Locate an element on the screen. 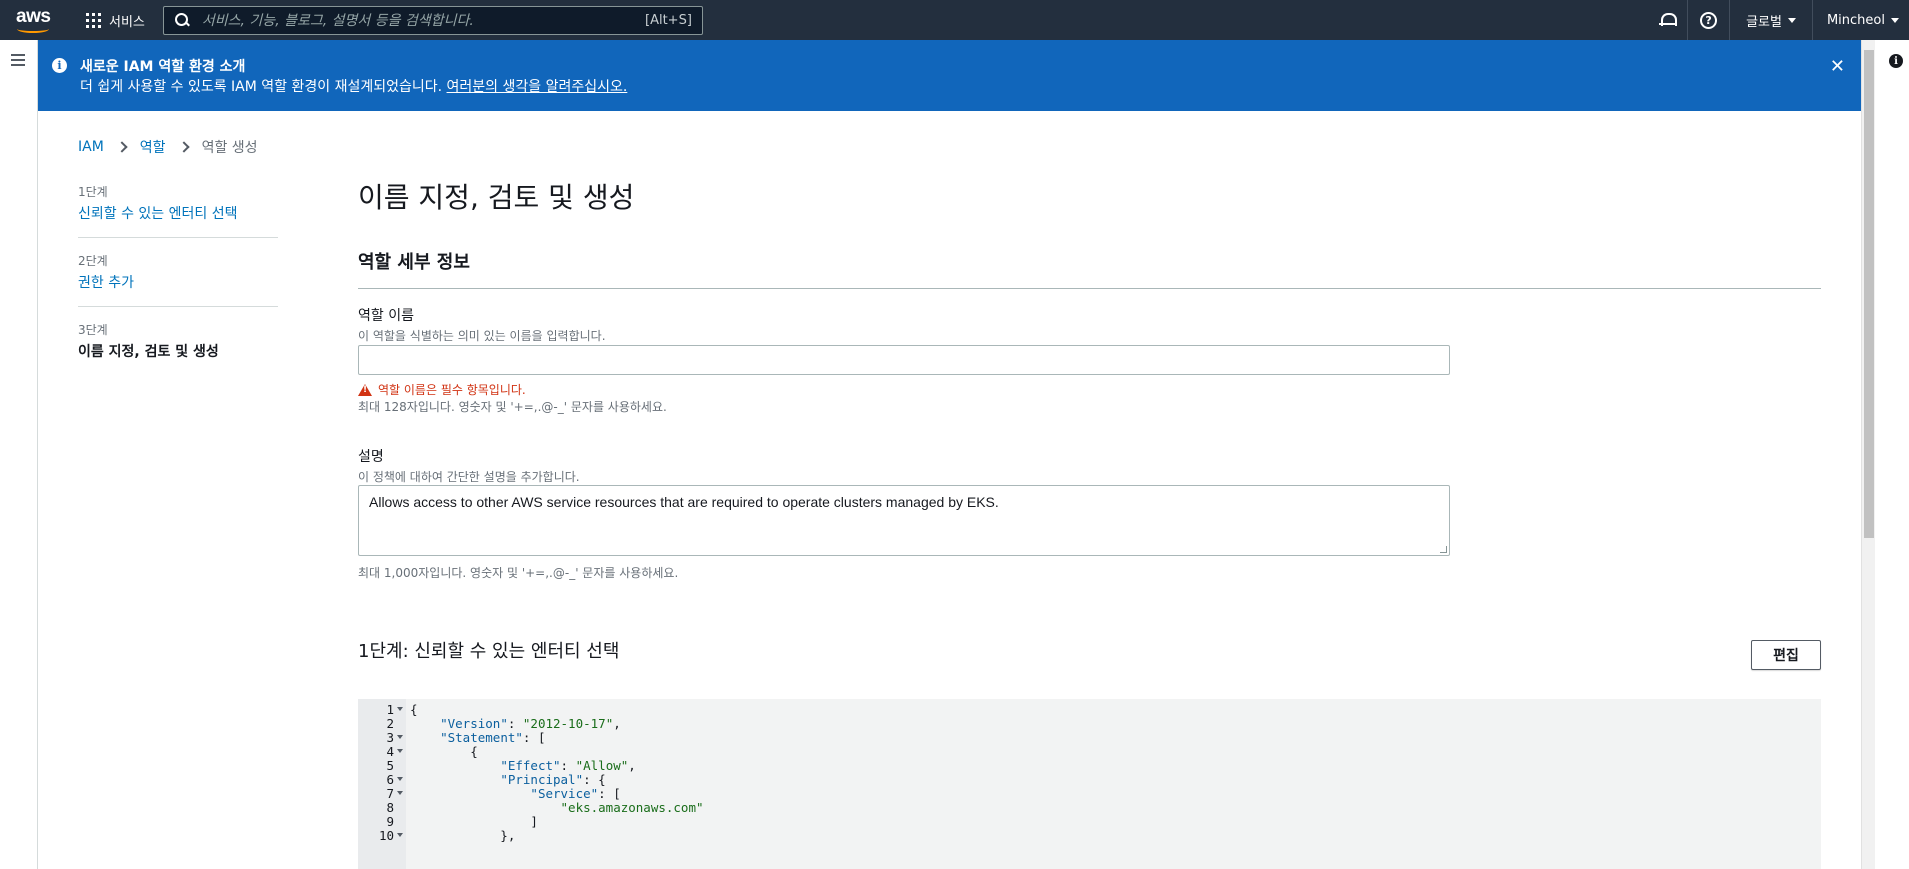 The image size is (1909, 869). role-name-label: 역할 이름 is located at coordinates (386, 316).